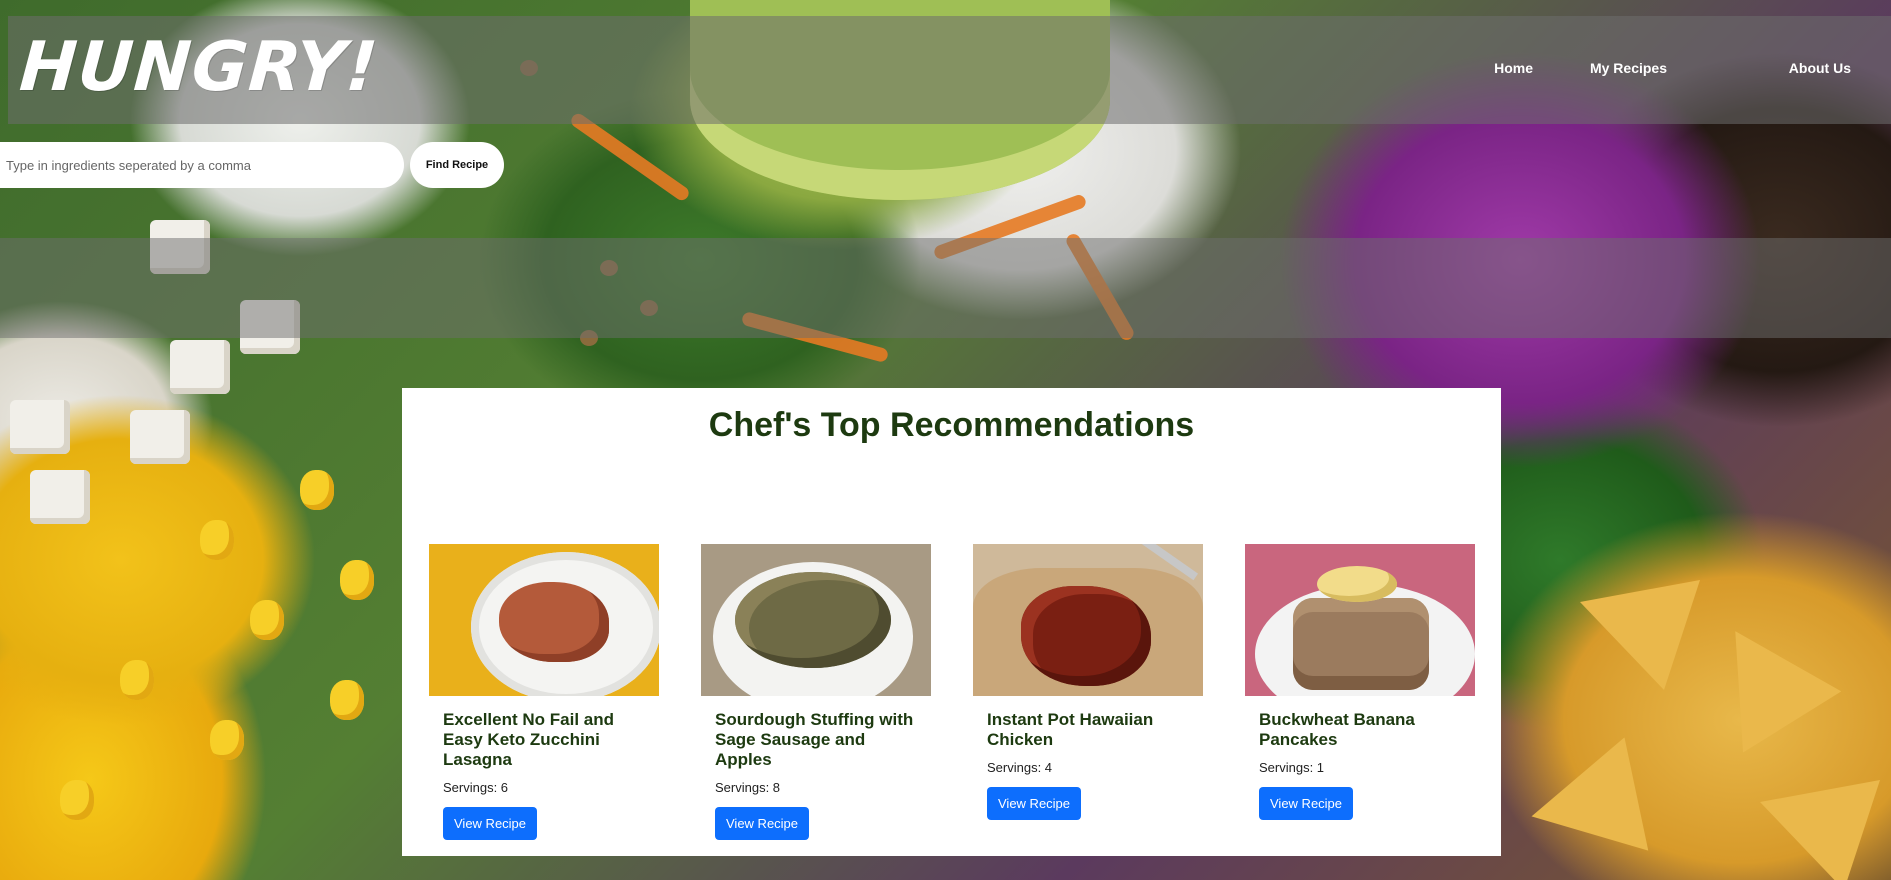  What do you see at coordinates (816, 620) in the screenshot?
I see `stuffing-bowl-image` at bounding box center [816, 620].